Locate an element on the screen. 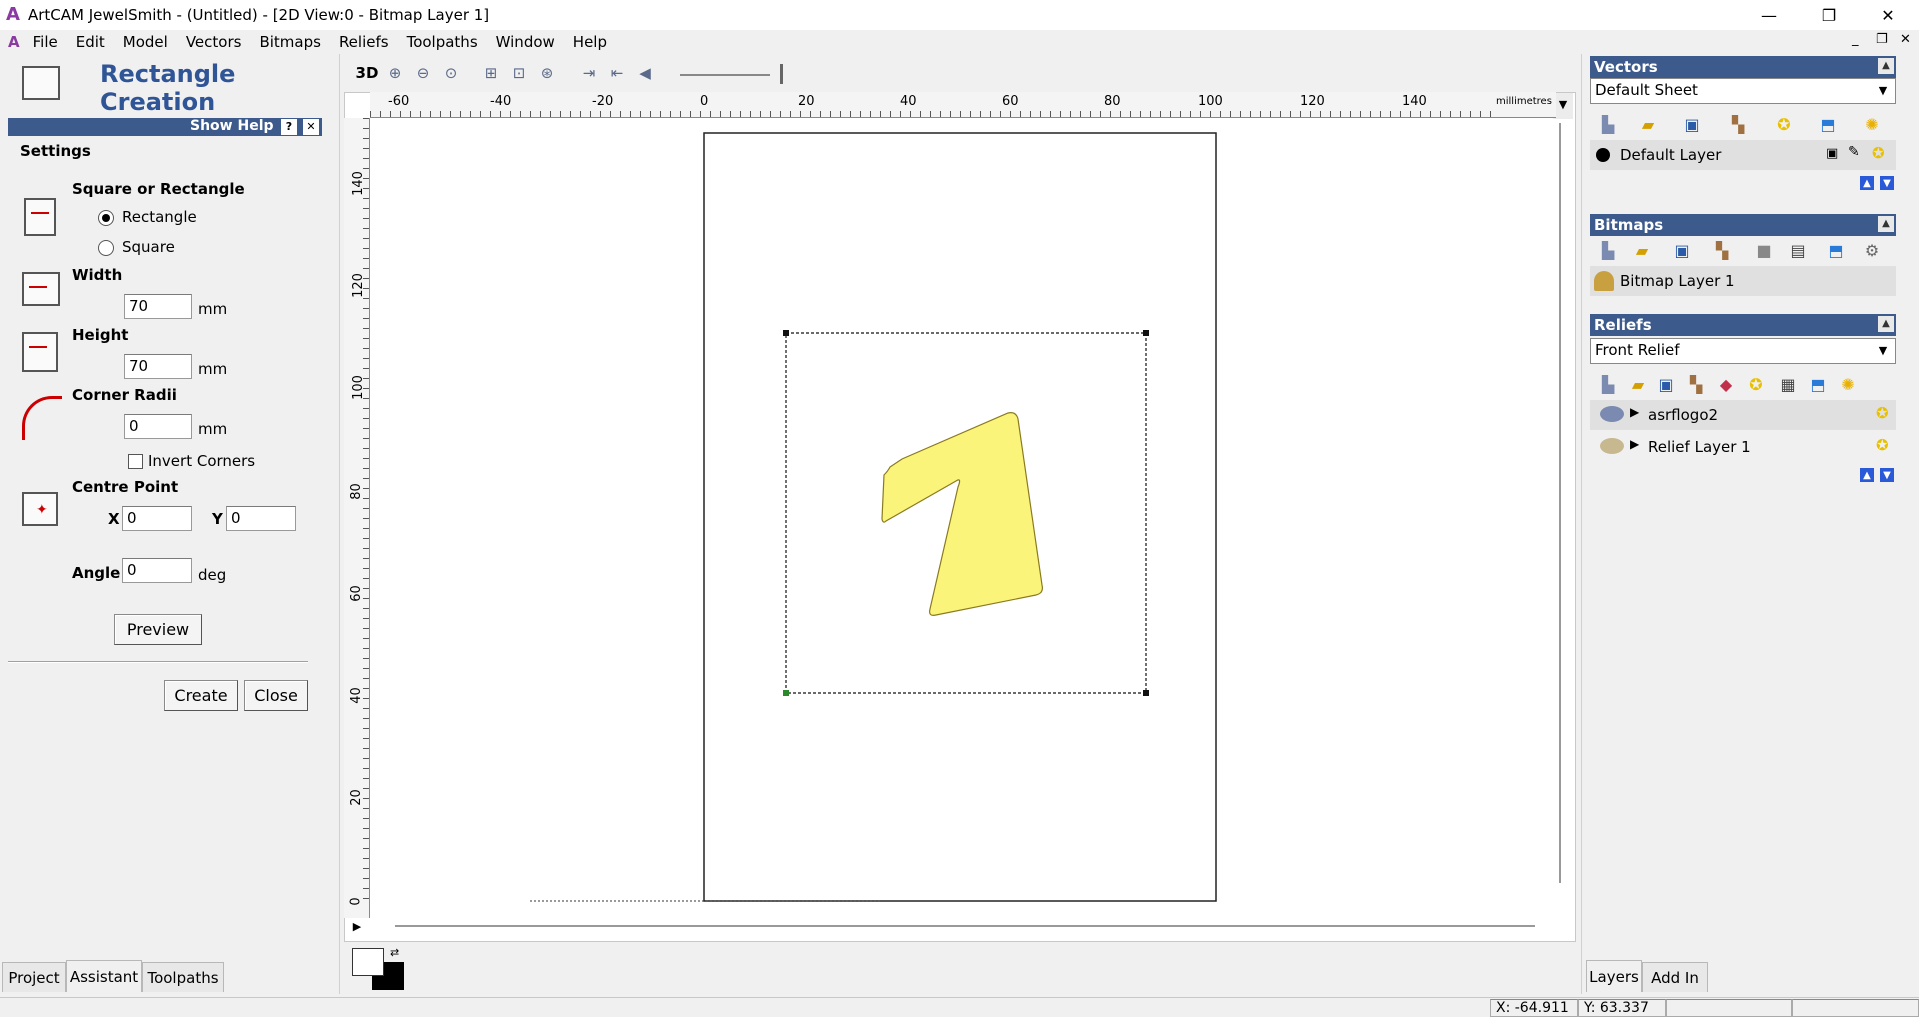  help-question-button: ? is located at coordinates (289, 127).